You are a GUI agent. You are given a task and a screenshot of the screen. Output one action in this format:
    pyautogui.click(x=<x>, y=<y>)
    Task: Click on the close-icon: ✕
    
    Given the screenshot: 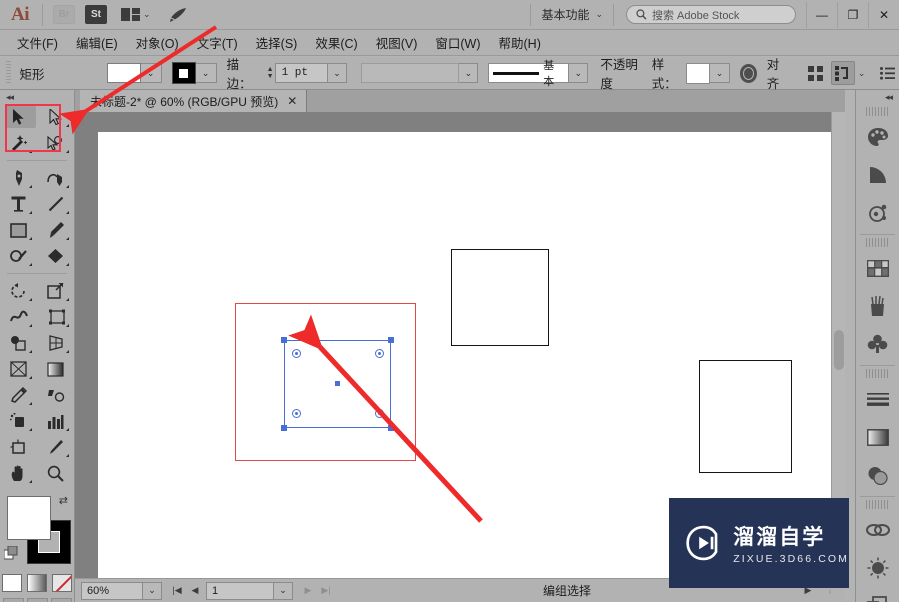 What is the action you would take?
    pyautogui.click(x=292, y=101)
    